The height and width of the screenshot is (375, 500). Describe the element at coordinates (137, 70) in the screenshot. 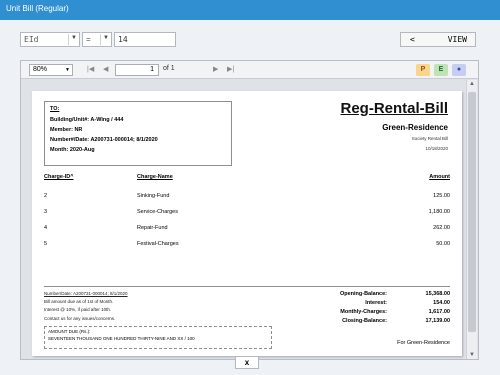

I see `page-number-input: 1` at that location.